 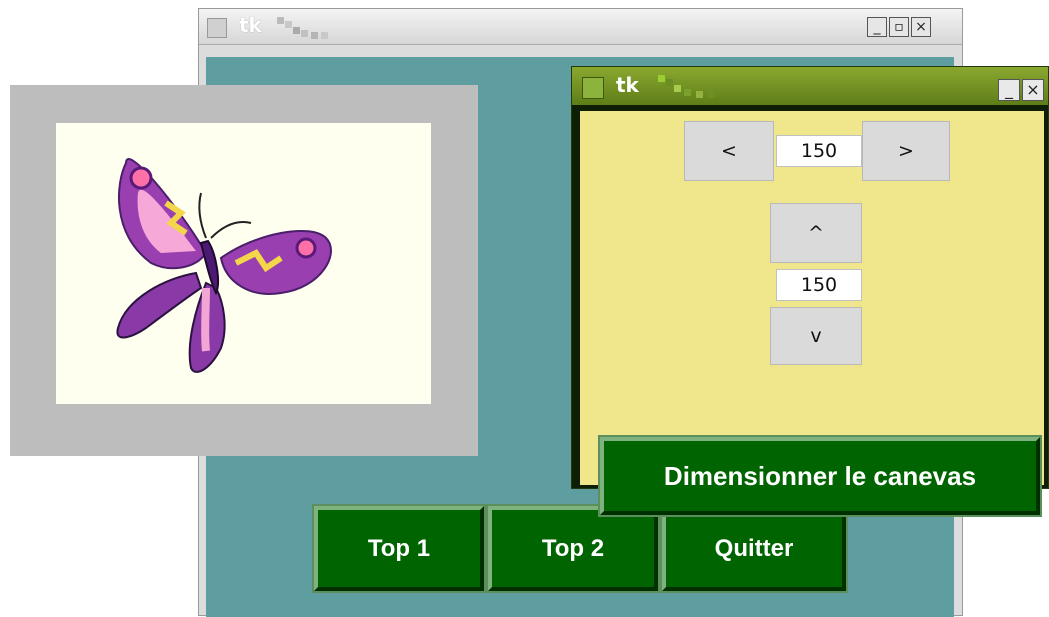 I want to click on decrease-width-button: <, so click(x=729, y=151).